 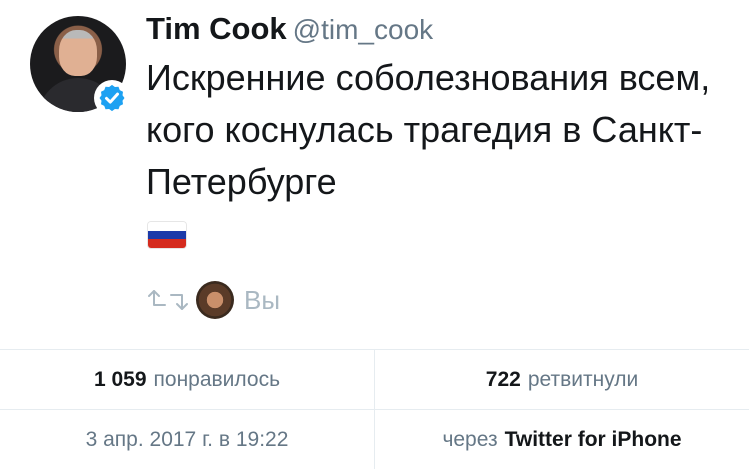 What do you see at coordinates (503, 379) in the screenshot?
I see `retweets-count: 722` at bounding box center [503, 379].